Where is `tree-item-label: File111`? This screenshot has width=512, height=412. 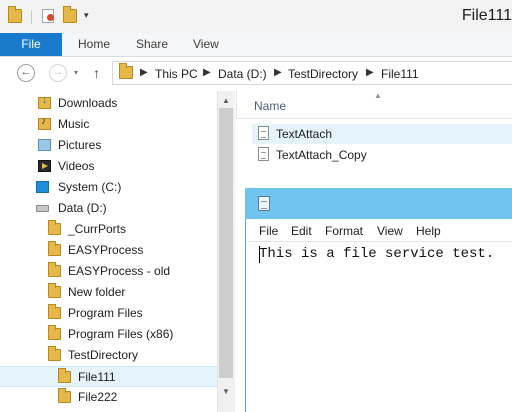
tree-item-label: File111 is located at coordinates (97, 377).